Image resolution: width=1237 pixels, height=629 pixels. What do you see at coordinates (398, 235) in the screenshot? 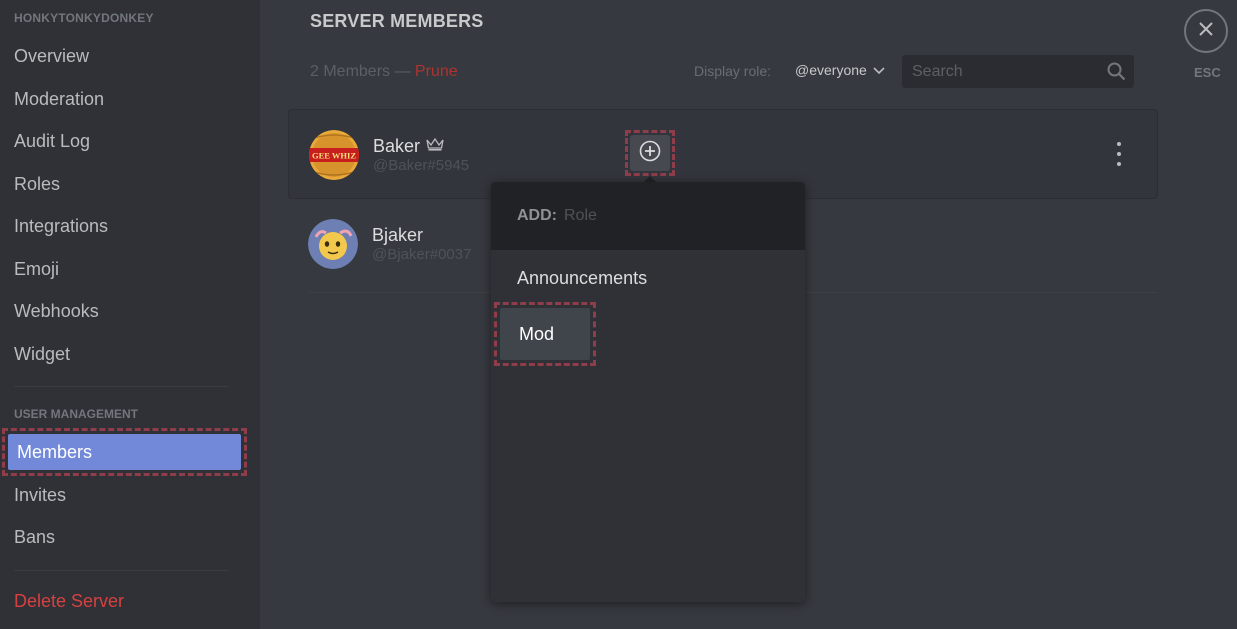
I see `member-name: Bjaker` at bounding box center [398, 235].